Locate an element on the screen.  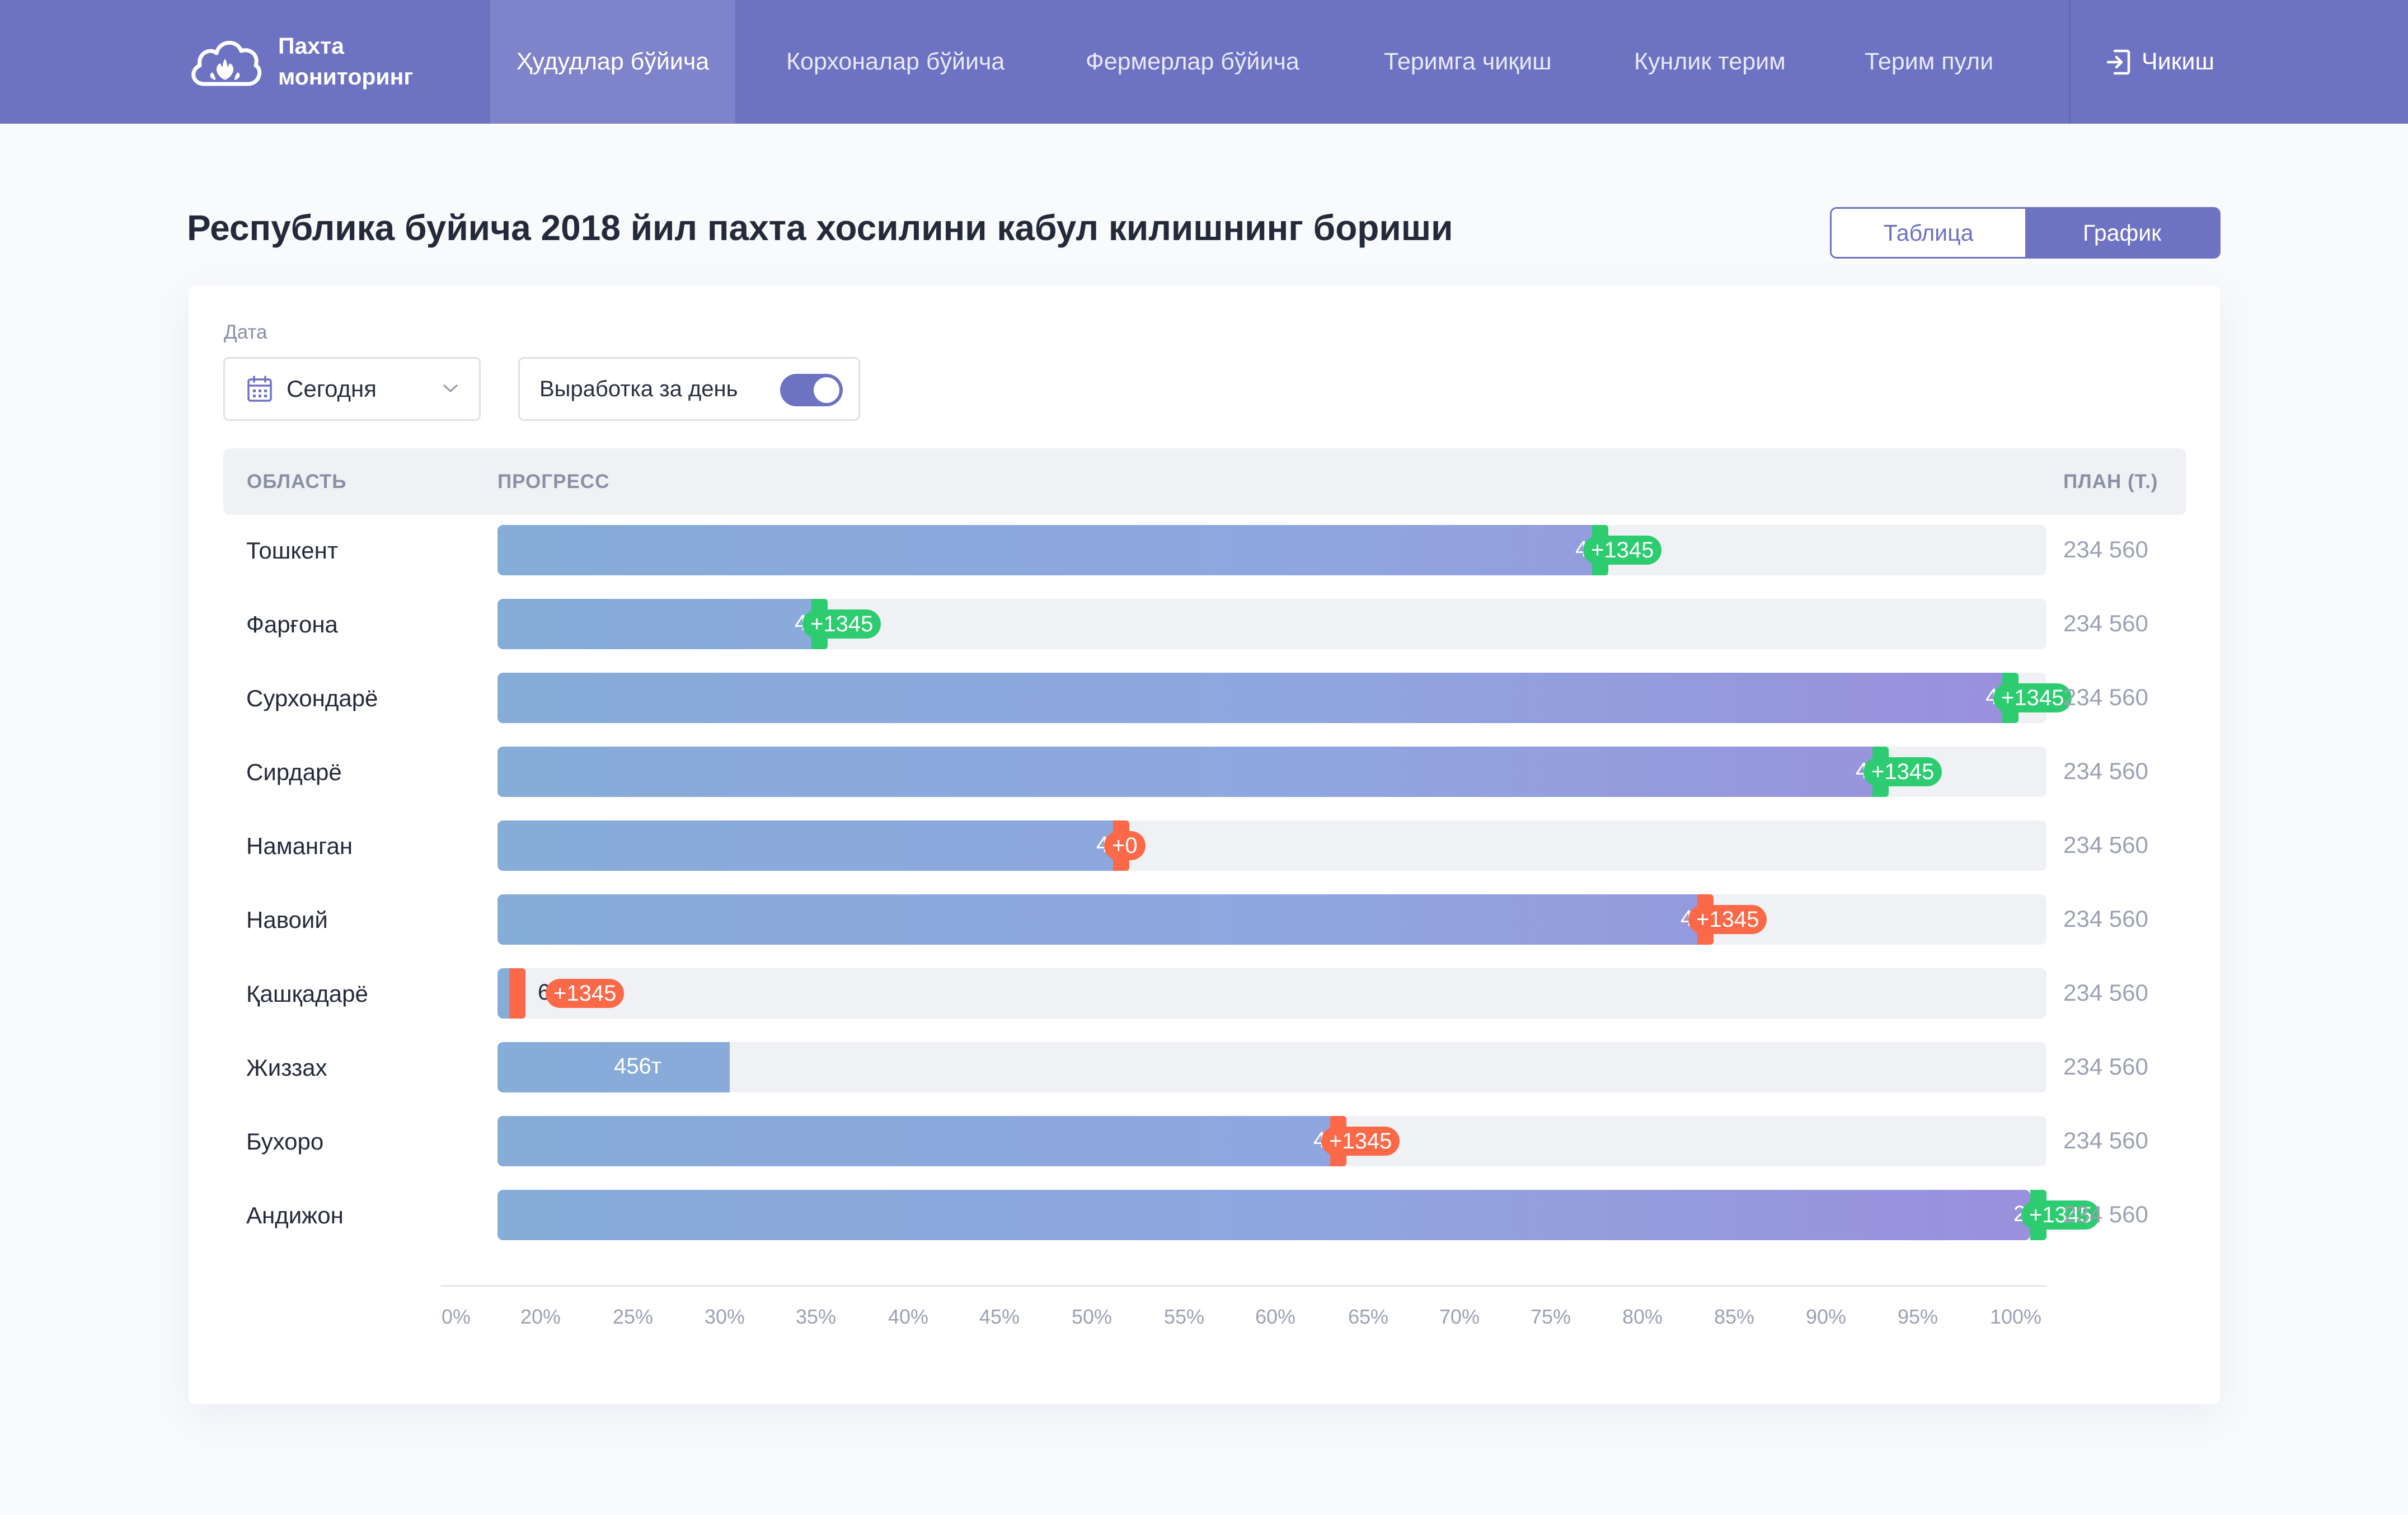
graph-view-button: График is located at coordinates (2122, 233).